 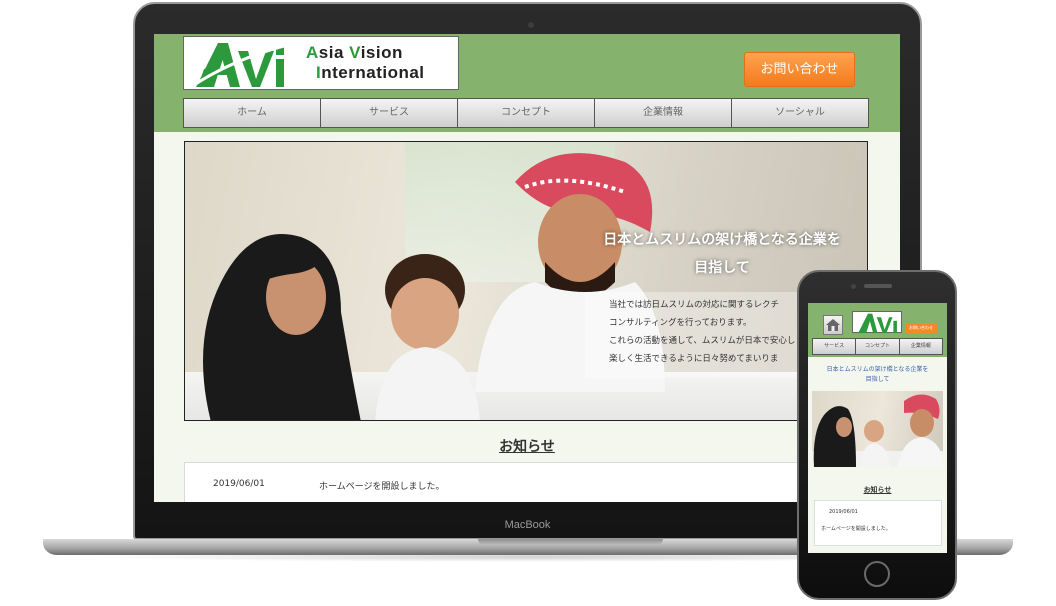 I want to click on nav-item-social: ソーシャル, so click(x=800, y=113).